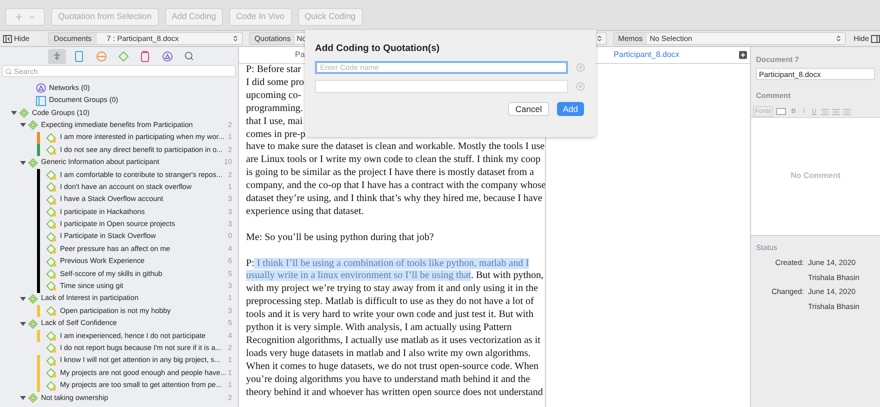 The image size is (880, 407). I want to click on text-line: theory behind it and whoever has written open source does not understand, so click(394, 393).